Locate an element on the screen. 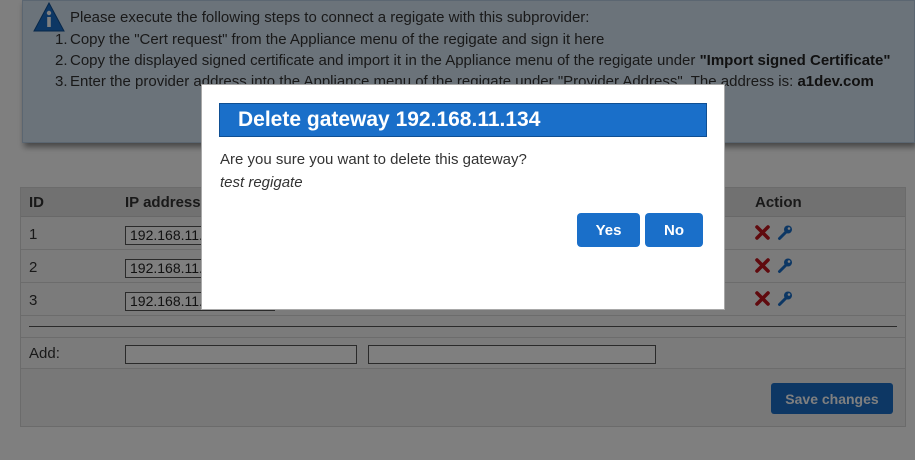 Image resolution: width=915 pixels, height=460 pixels. gateway-name: test regigate is located at coordinates (261, 182).